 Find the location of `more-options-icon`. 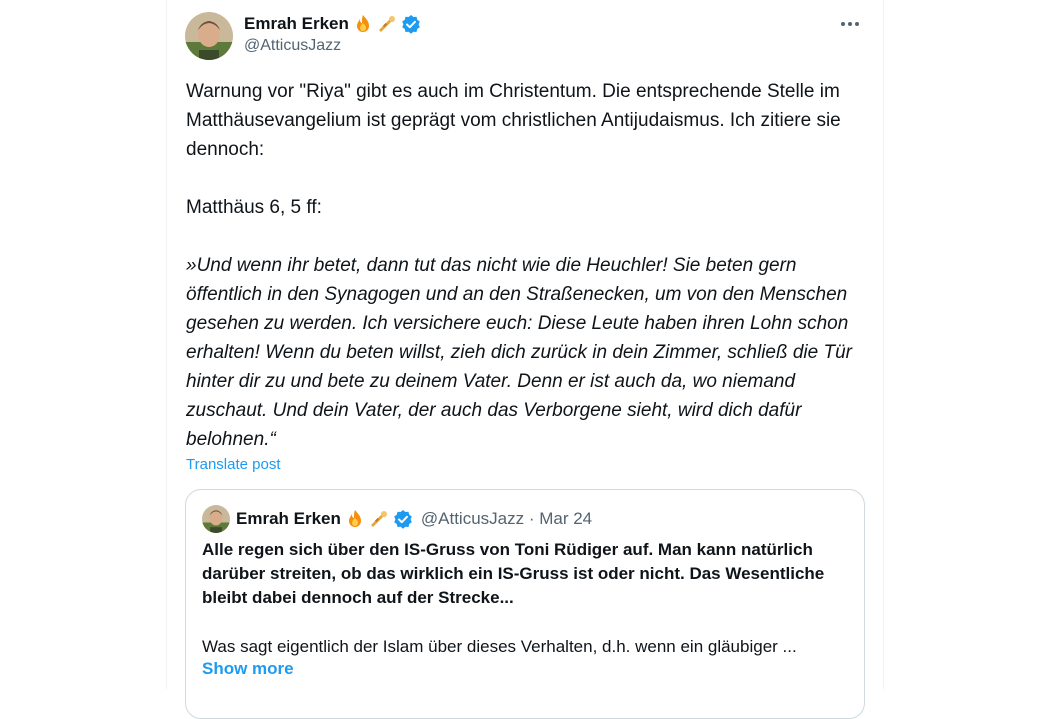

more-options-icon is located at coordinates (850, 24).